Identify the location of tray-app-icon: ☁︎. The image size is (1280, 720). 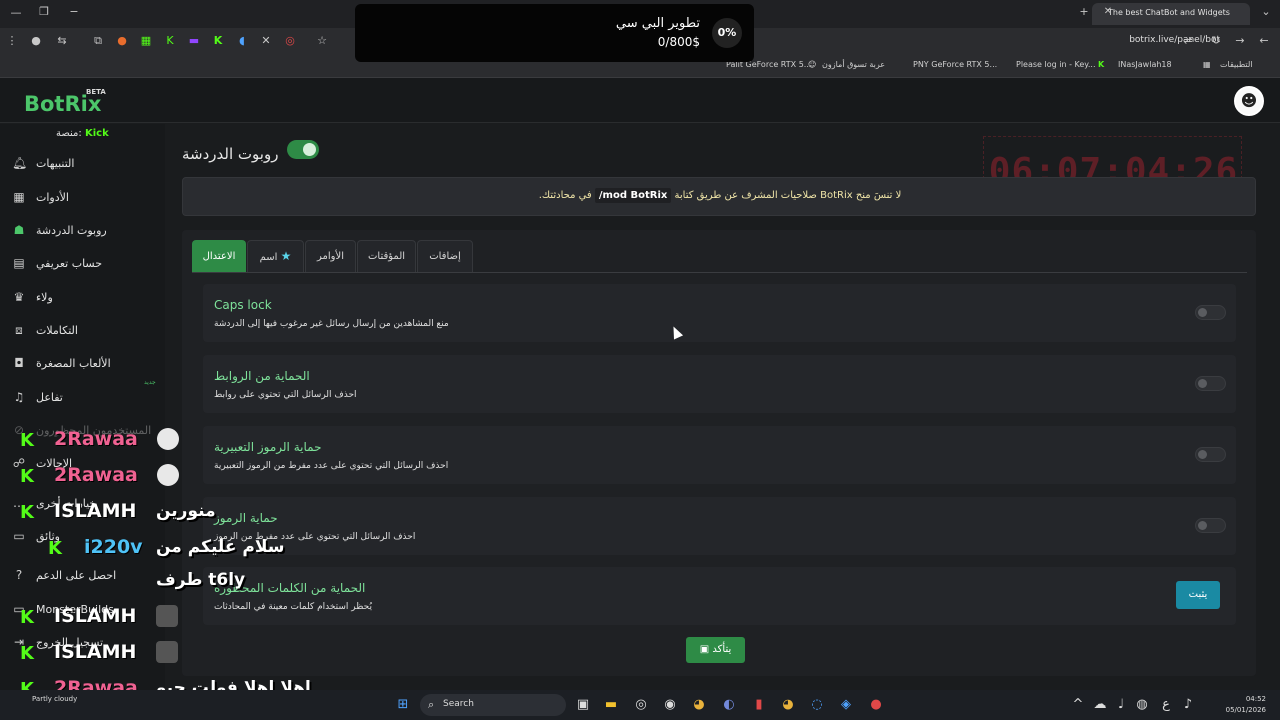
(1100, 704).